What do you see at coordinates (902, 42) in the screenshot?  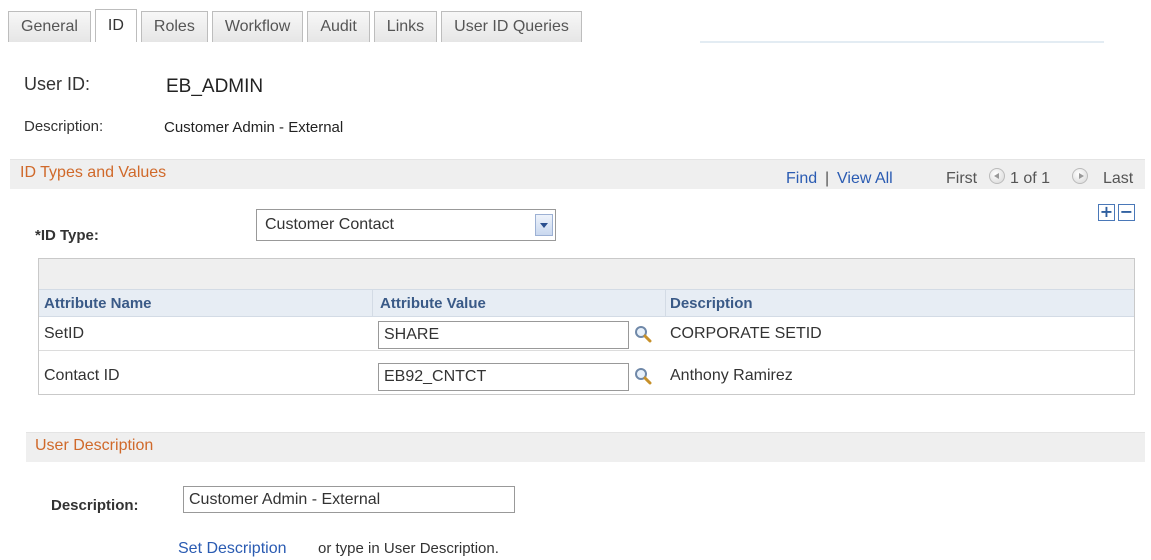 I see `tab-divider` at bounding box center [902, 42].